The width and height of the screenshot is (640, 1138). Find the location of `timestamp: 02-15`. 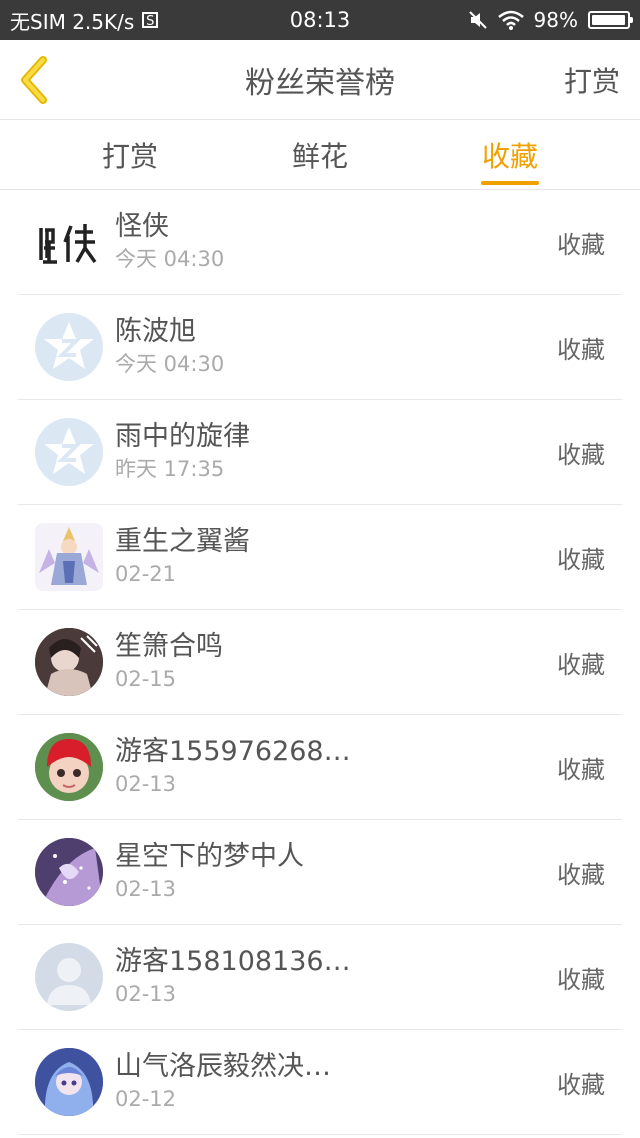

timestamp: 02-15 is located at coordinates (146, 679).